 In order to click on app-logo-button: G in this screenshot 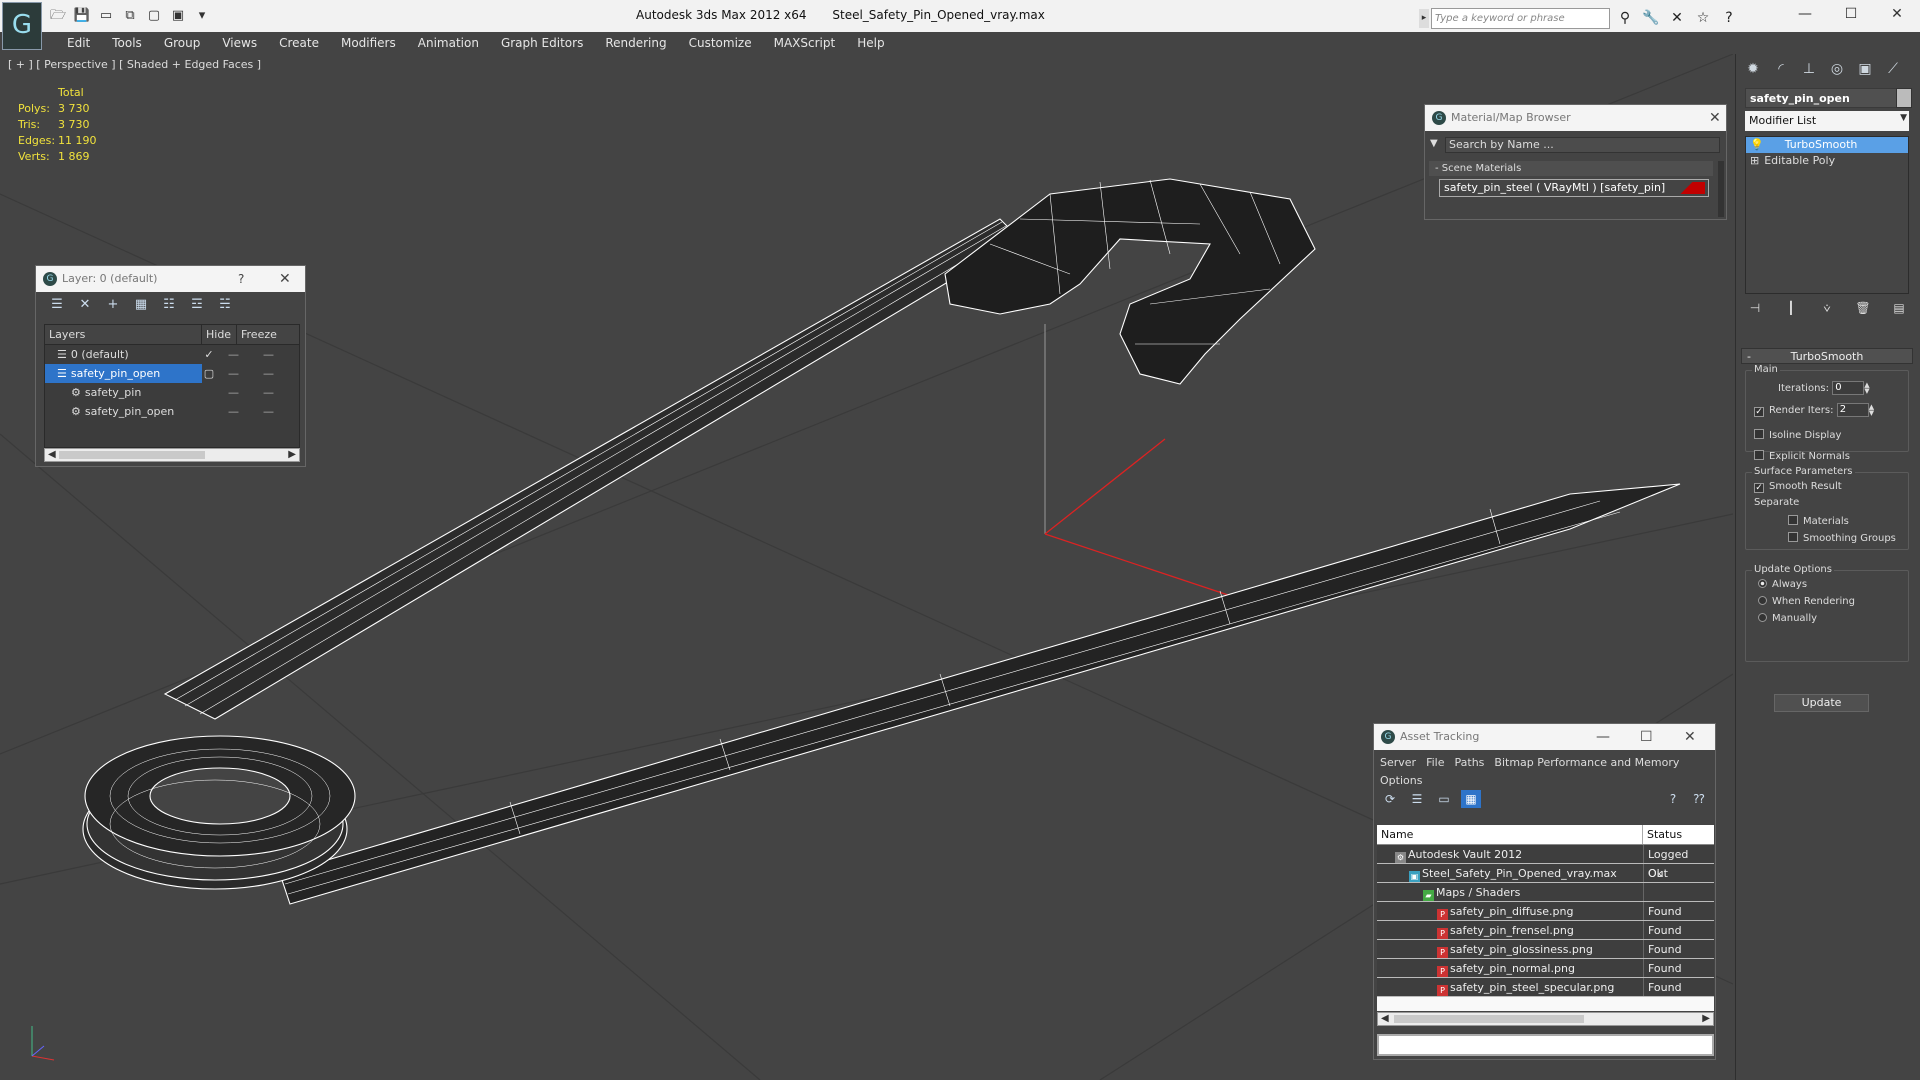, I will do `click(22, 26)`.